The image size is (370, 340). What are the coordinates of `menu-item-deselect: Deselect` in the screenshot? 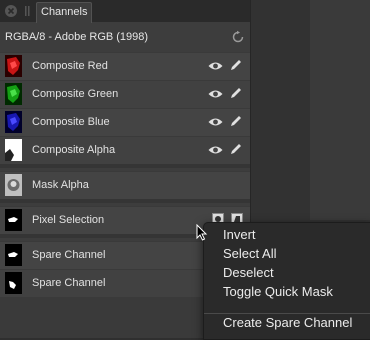 It's located at (248, 272).